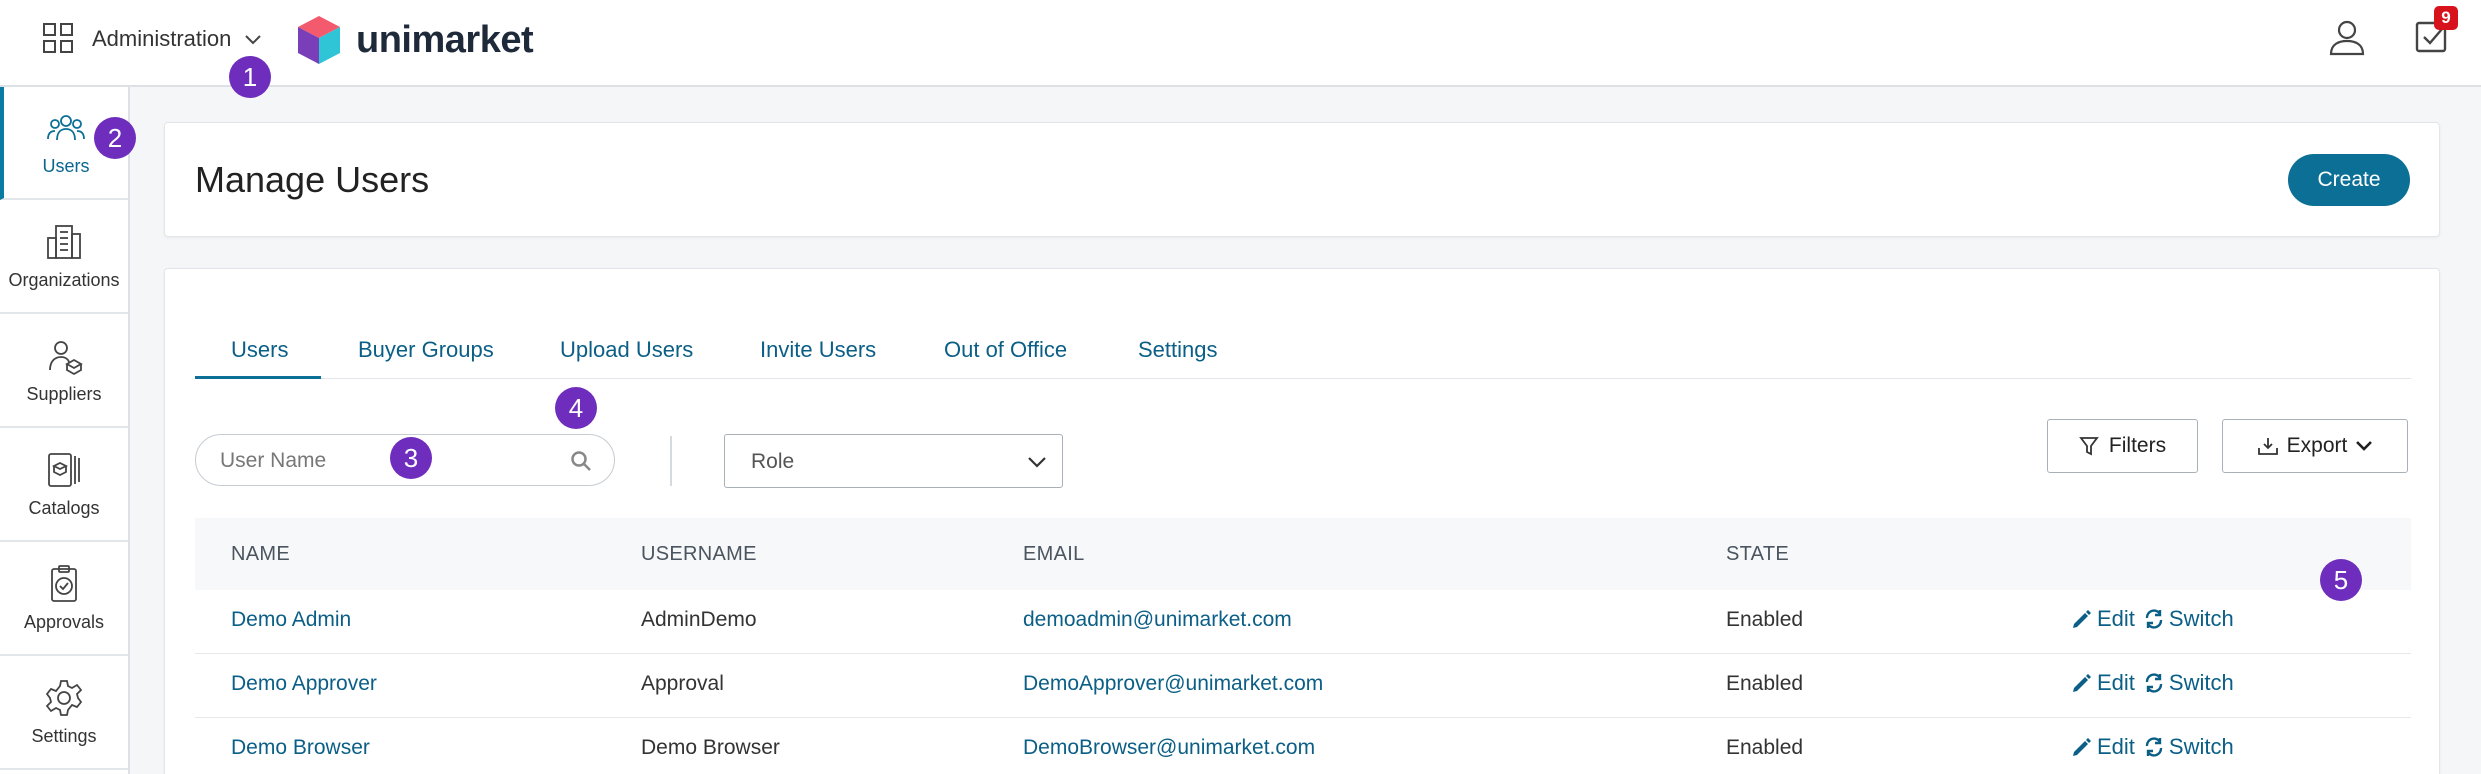 This screenshot has height=774, width=2481. I want to click on user-username: Demo Browser, so click(710, 747).